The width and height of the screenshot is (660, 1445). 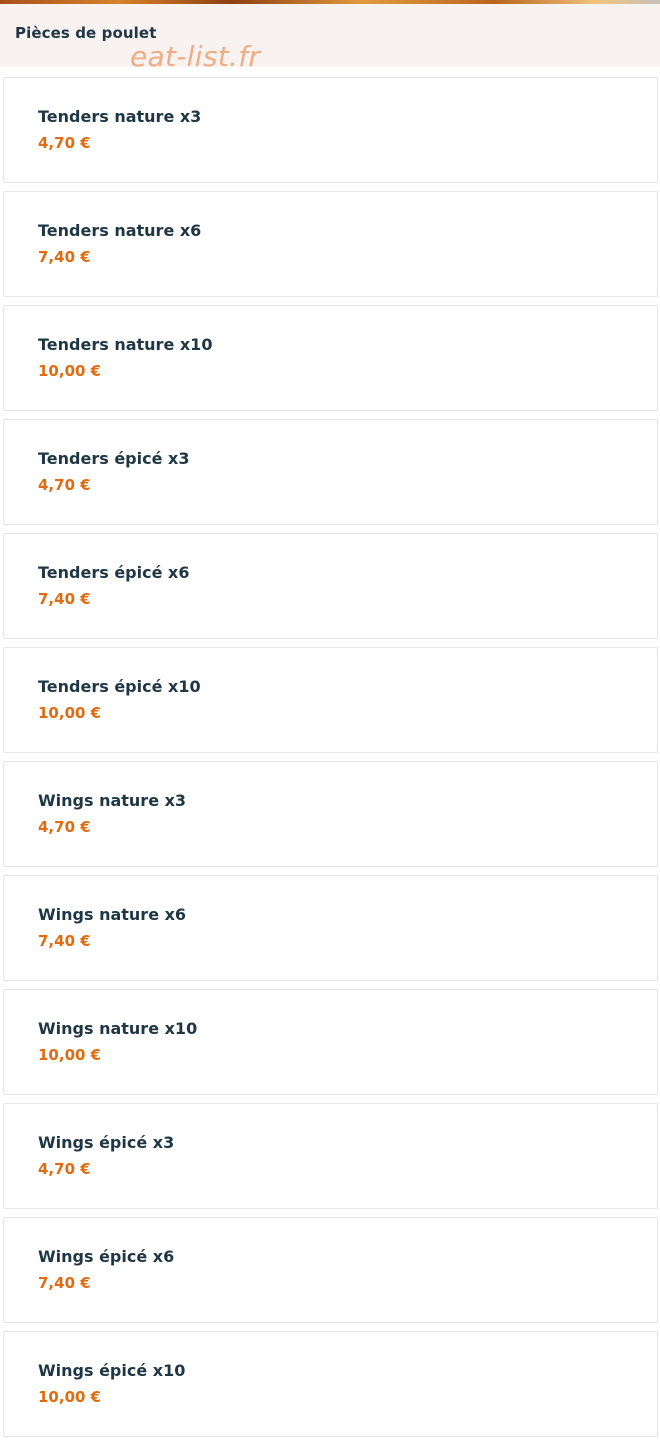 I want to click on menu-item-card: Tenders nature x6 7,40 €, so click(x=330, y=244).